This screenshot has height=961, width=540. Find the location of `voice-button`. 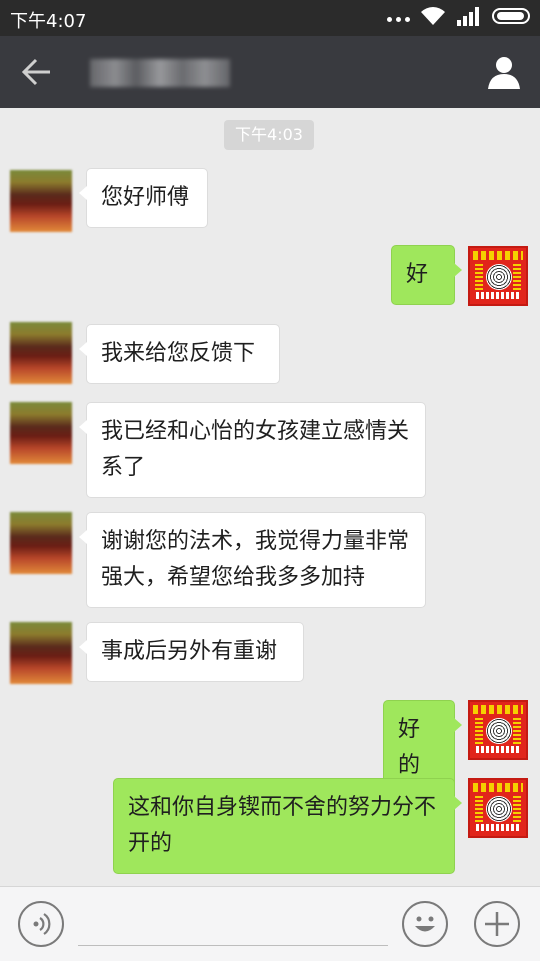

voice-button is located at coordinates (41, 924).